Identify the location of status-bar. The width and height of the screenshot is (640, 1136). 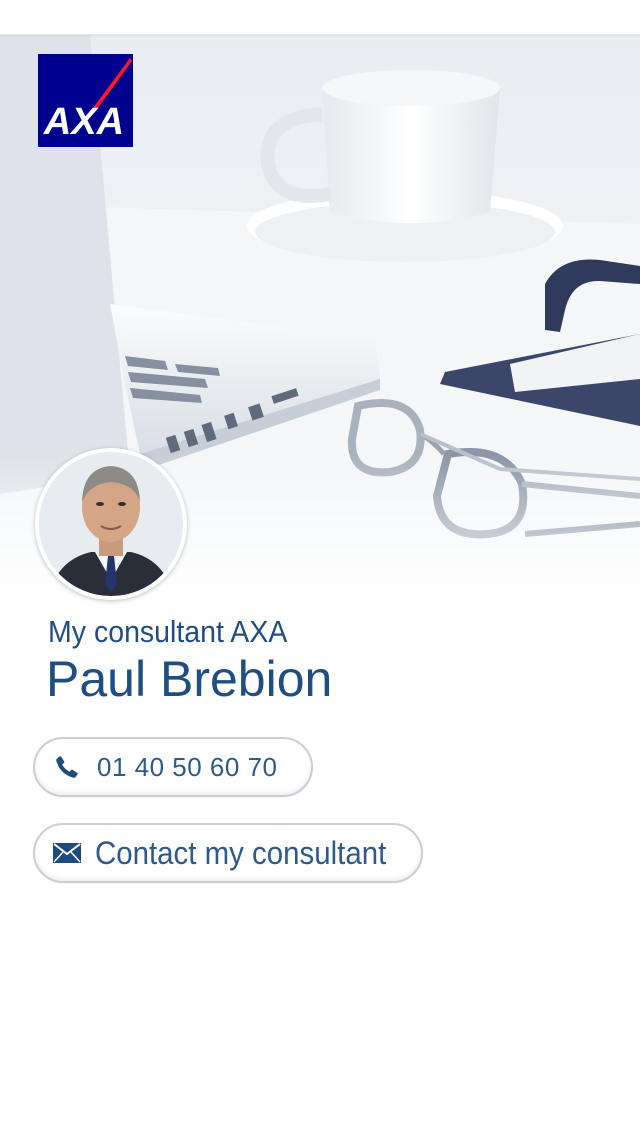
(320, 17).